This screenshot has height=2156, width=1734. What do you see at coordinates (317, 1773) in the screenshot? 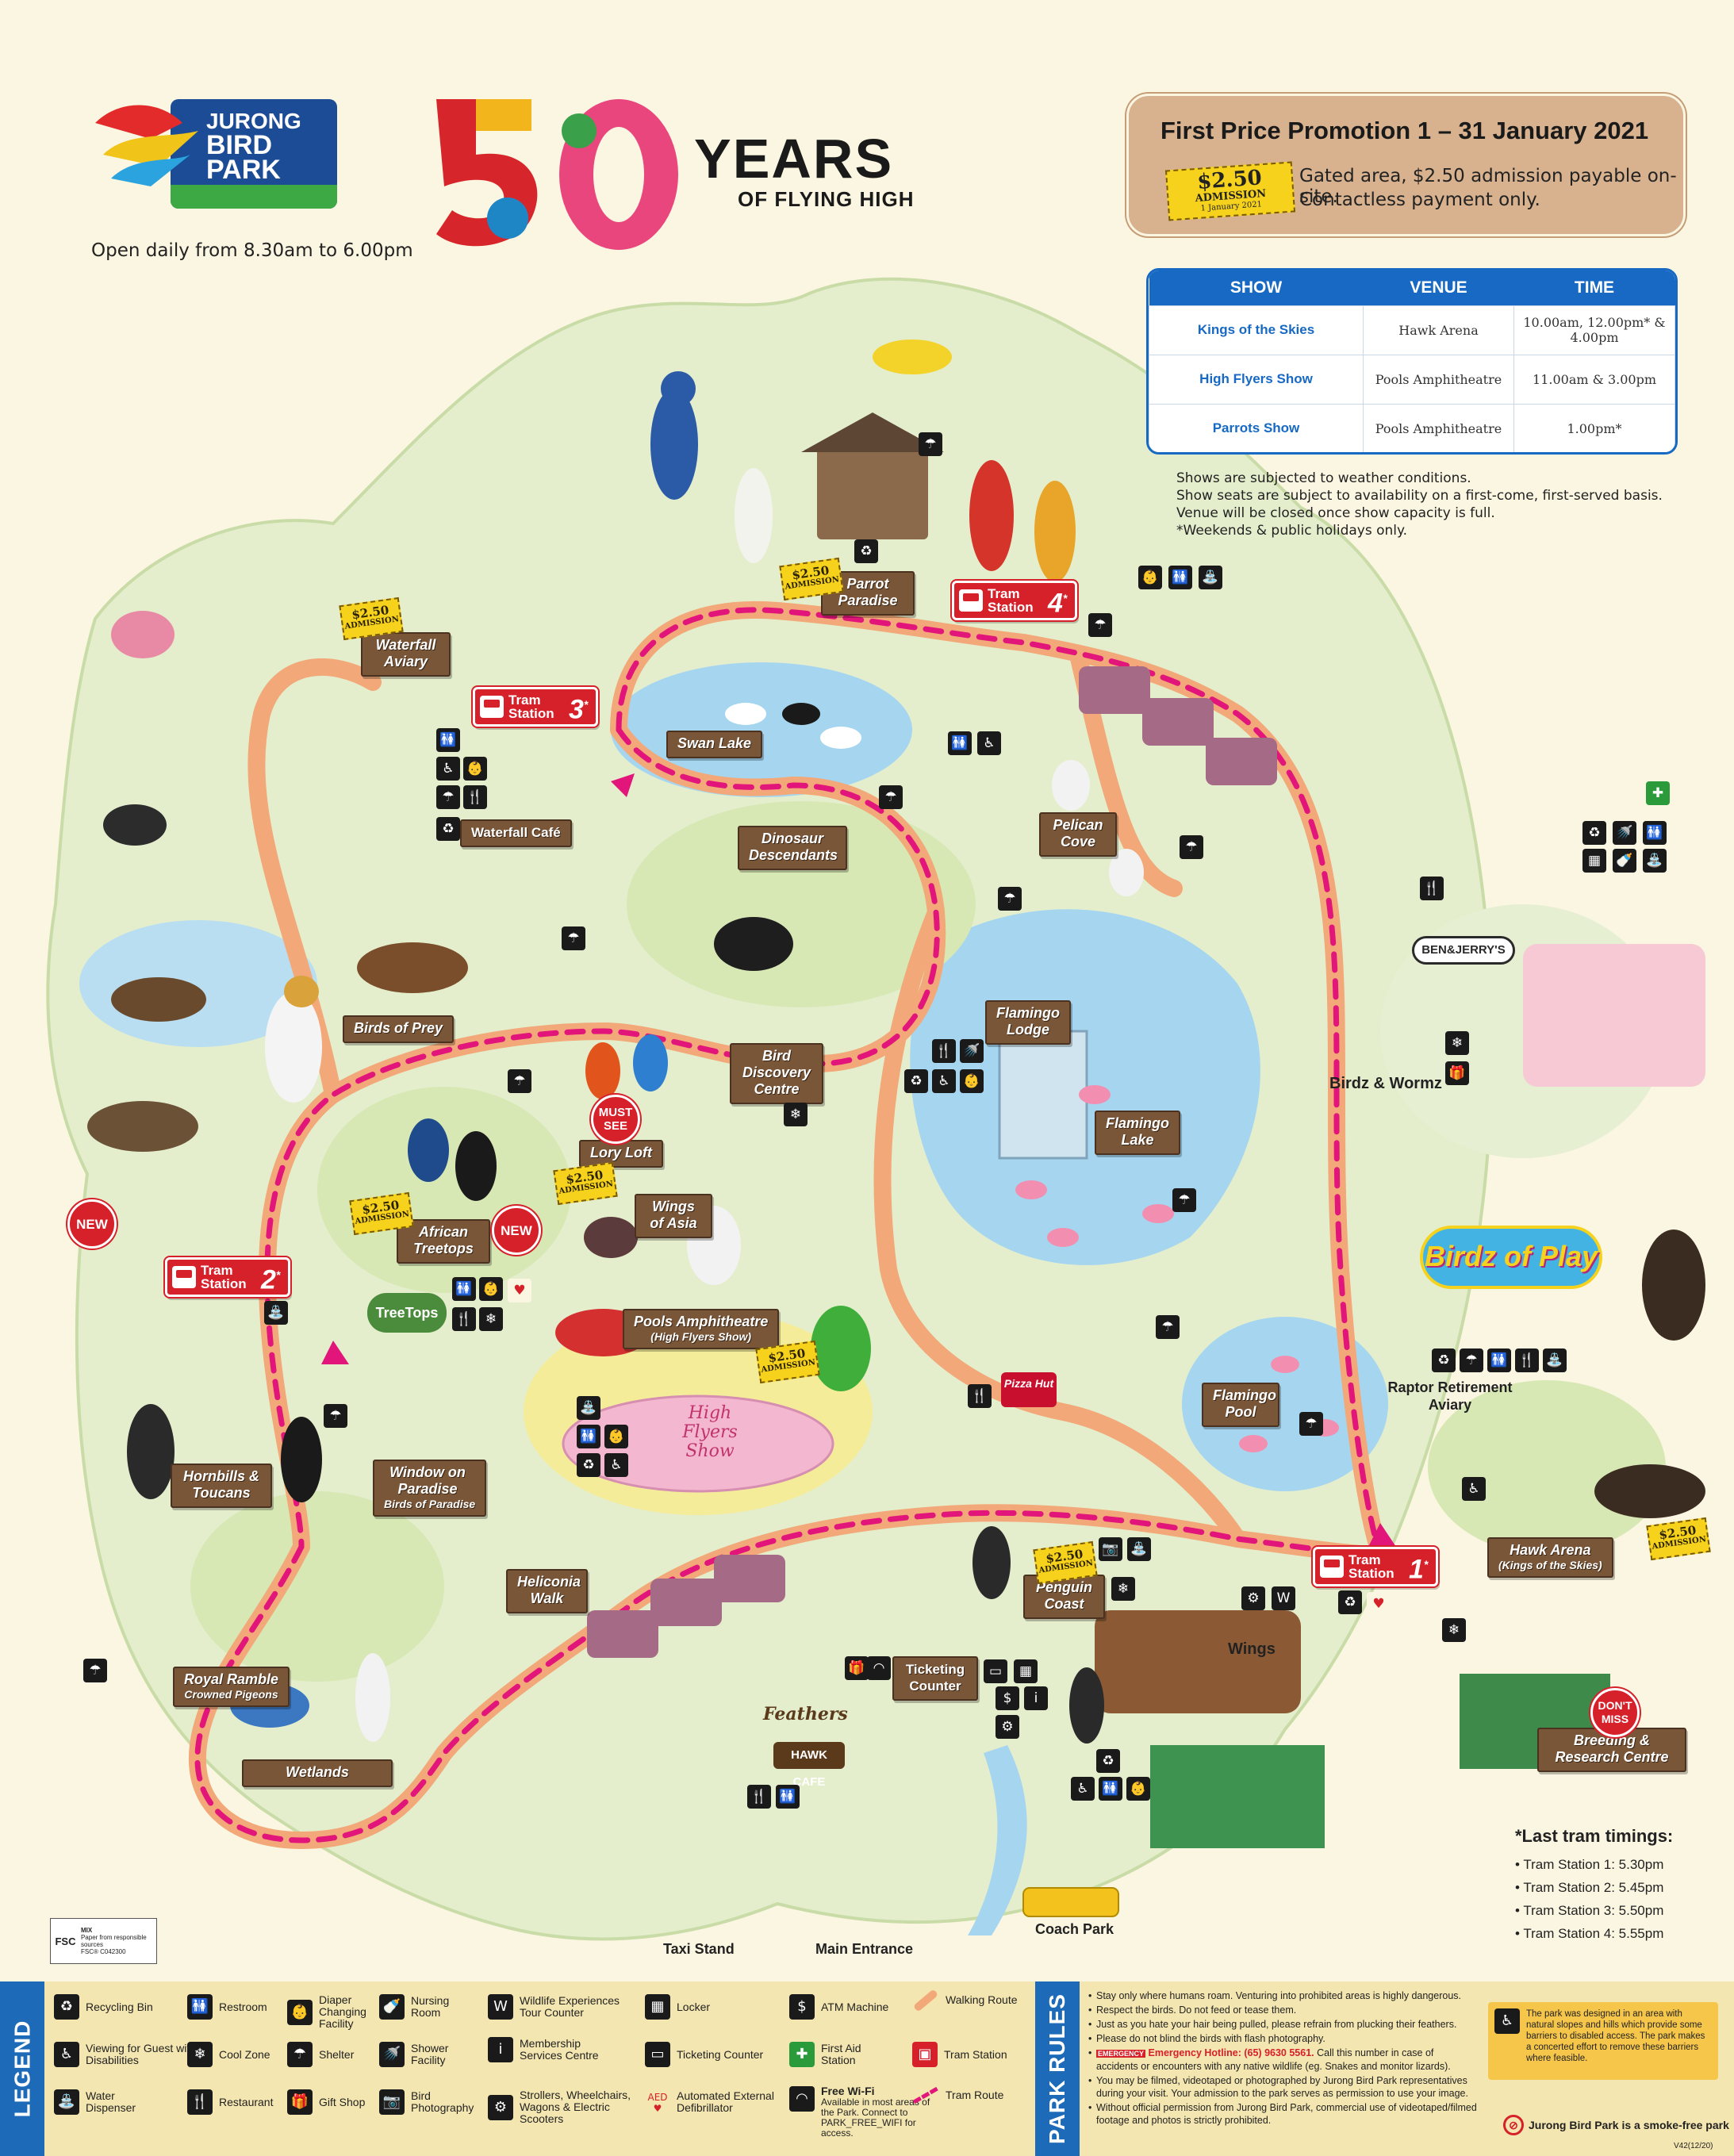
I see `sign-wetlands: Wetlands` at bounding box center [317, 1773].